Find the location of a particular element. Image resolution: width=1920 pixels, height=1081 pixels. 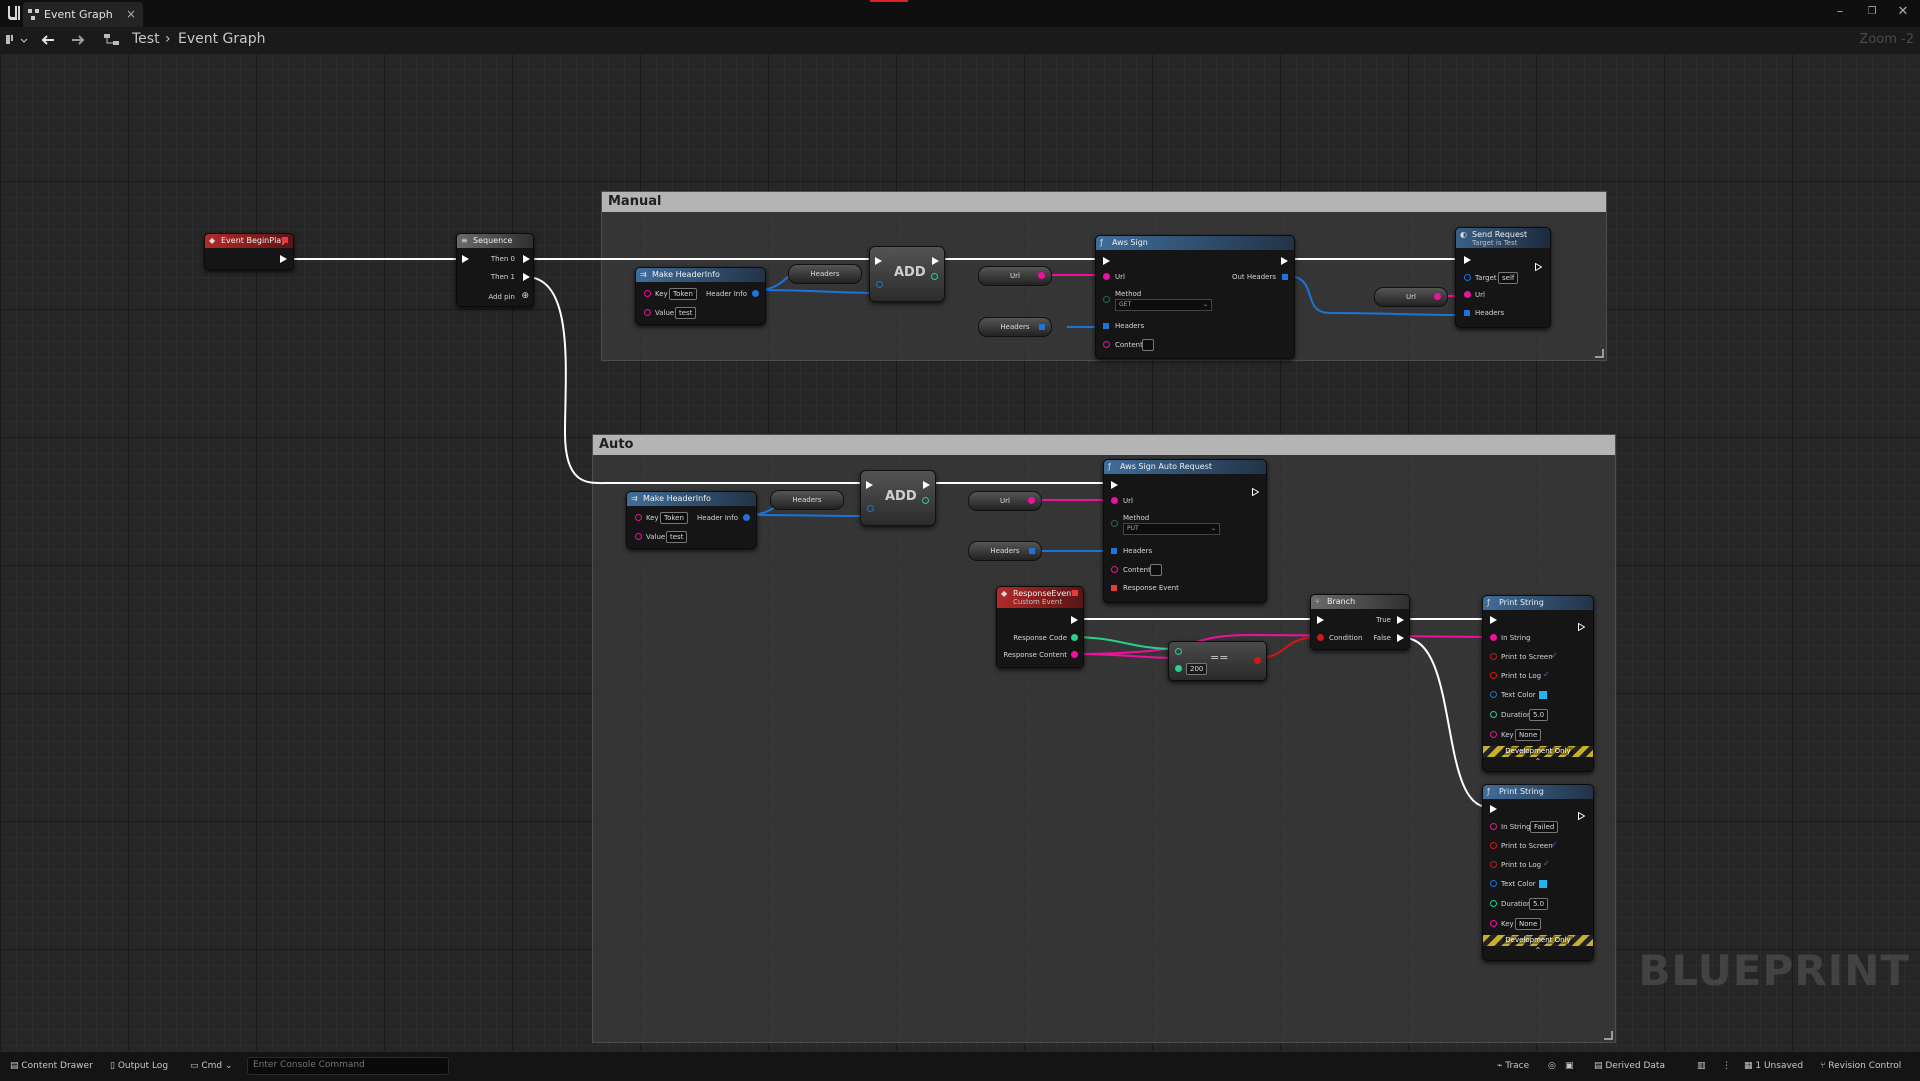

response-content-pin is located at coordinates (1074, 654).